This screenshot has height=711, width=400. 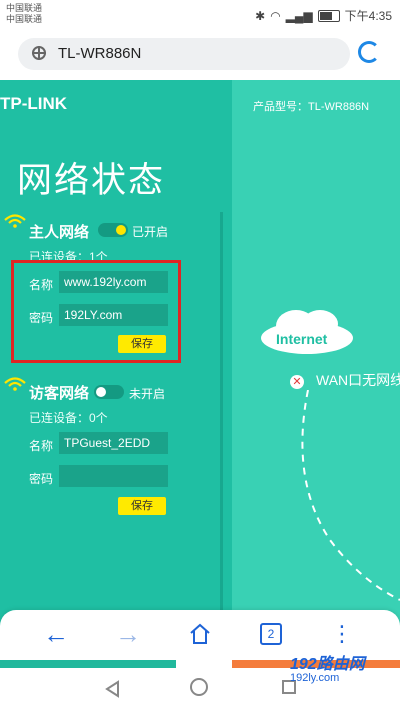 I want to click on tabs-count: 2, so click(x=271, y=634).